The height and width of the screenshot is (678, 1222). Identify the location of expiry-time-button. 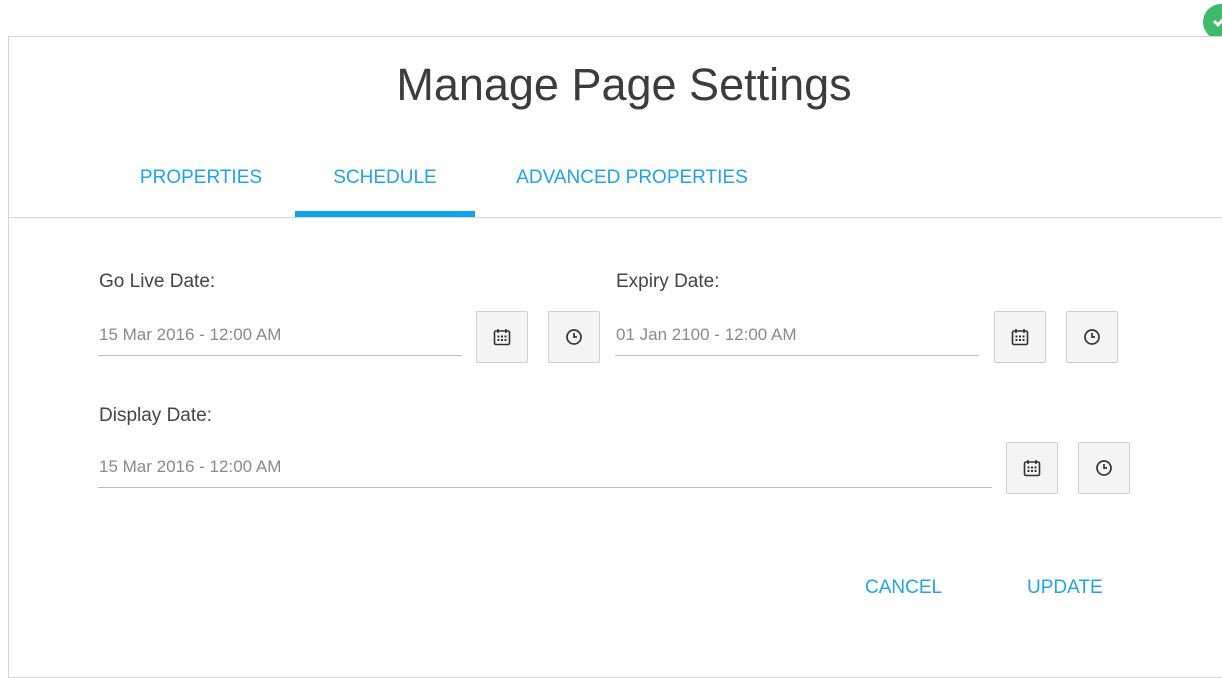
(1092, 337).